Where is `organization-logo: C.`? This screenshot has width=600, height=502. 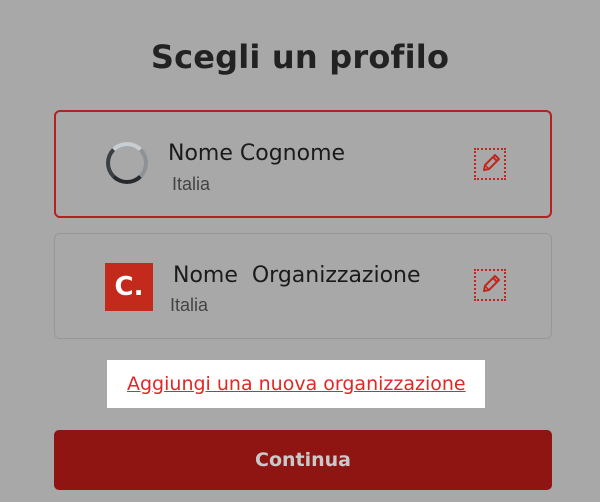 organization-logo: C. is located at coordinates (129, 287).